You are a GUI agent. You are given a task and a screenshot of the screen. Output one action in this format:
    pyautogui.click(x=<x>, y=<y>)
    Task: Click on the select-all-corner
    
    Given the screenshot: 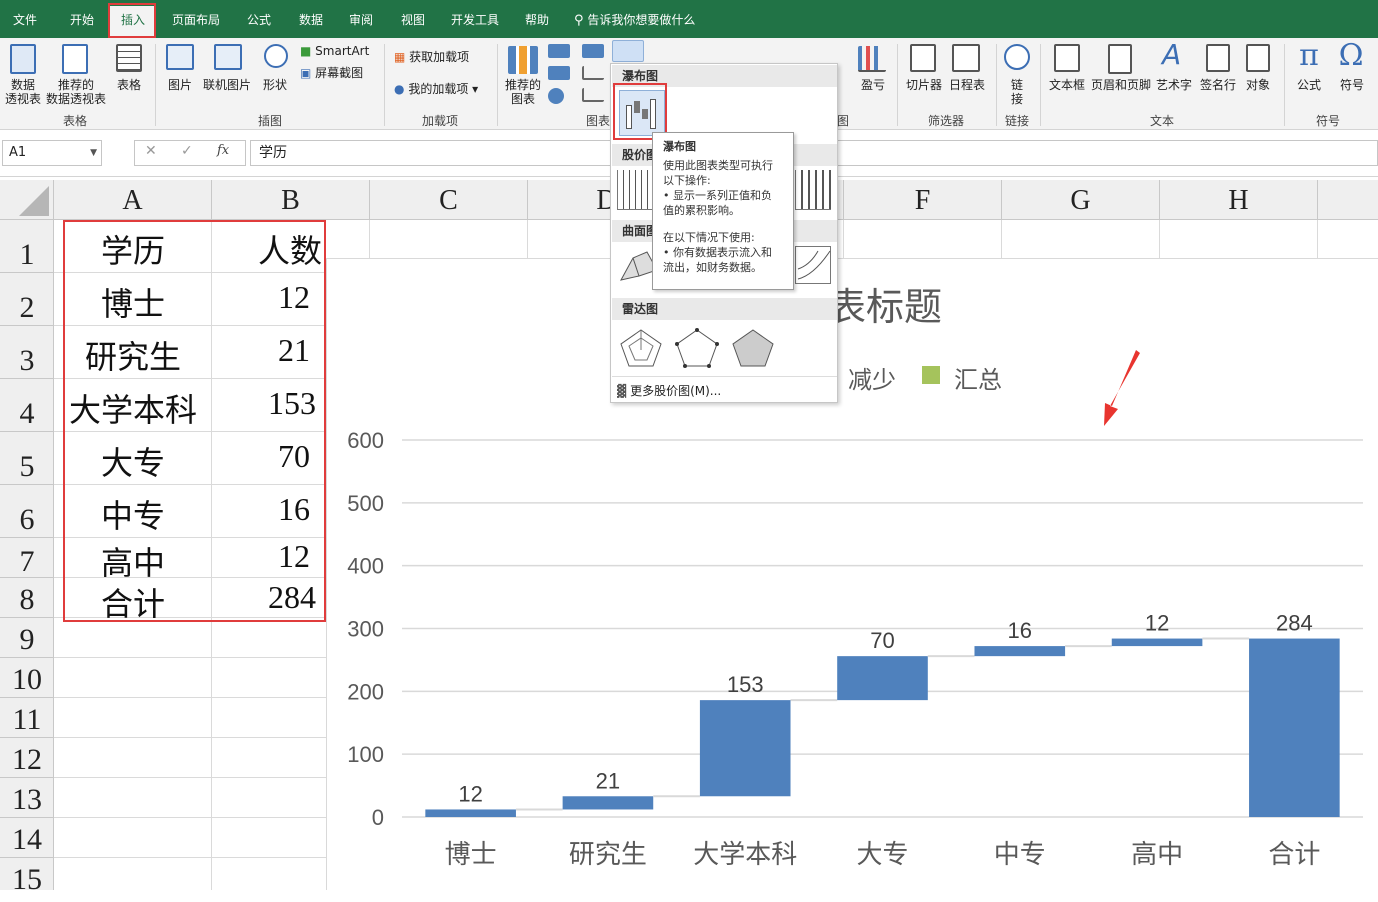 What is the action you would take?
    pyautogui.click(x=27, y=200)
    